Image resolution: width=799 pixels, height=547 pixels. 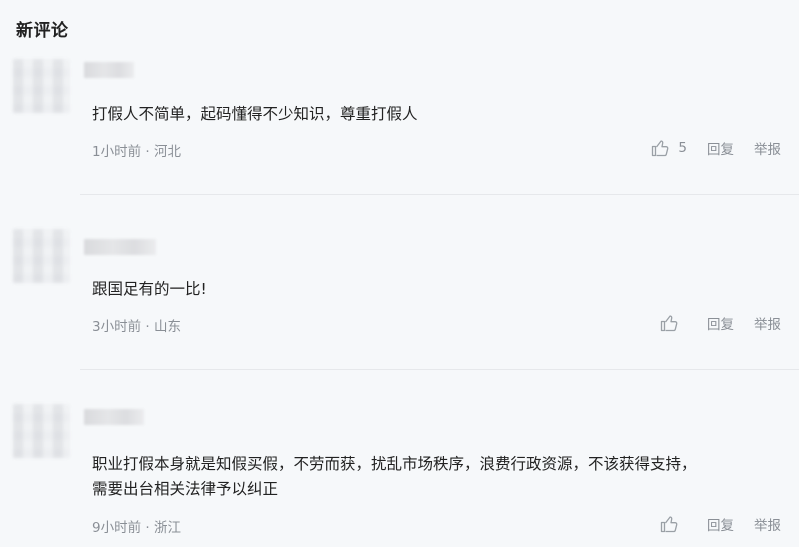 I want to click on comment-location: 山东, so click(x=167, y=327).